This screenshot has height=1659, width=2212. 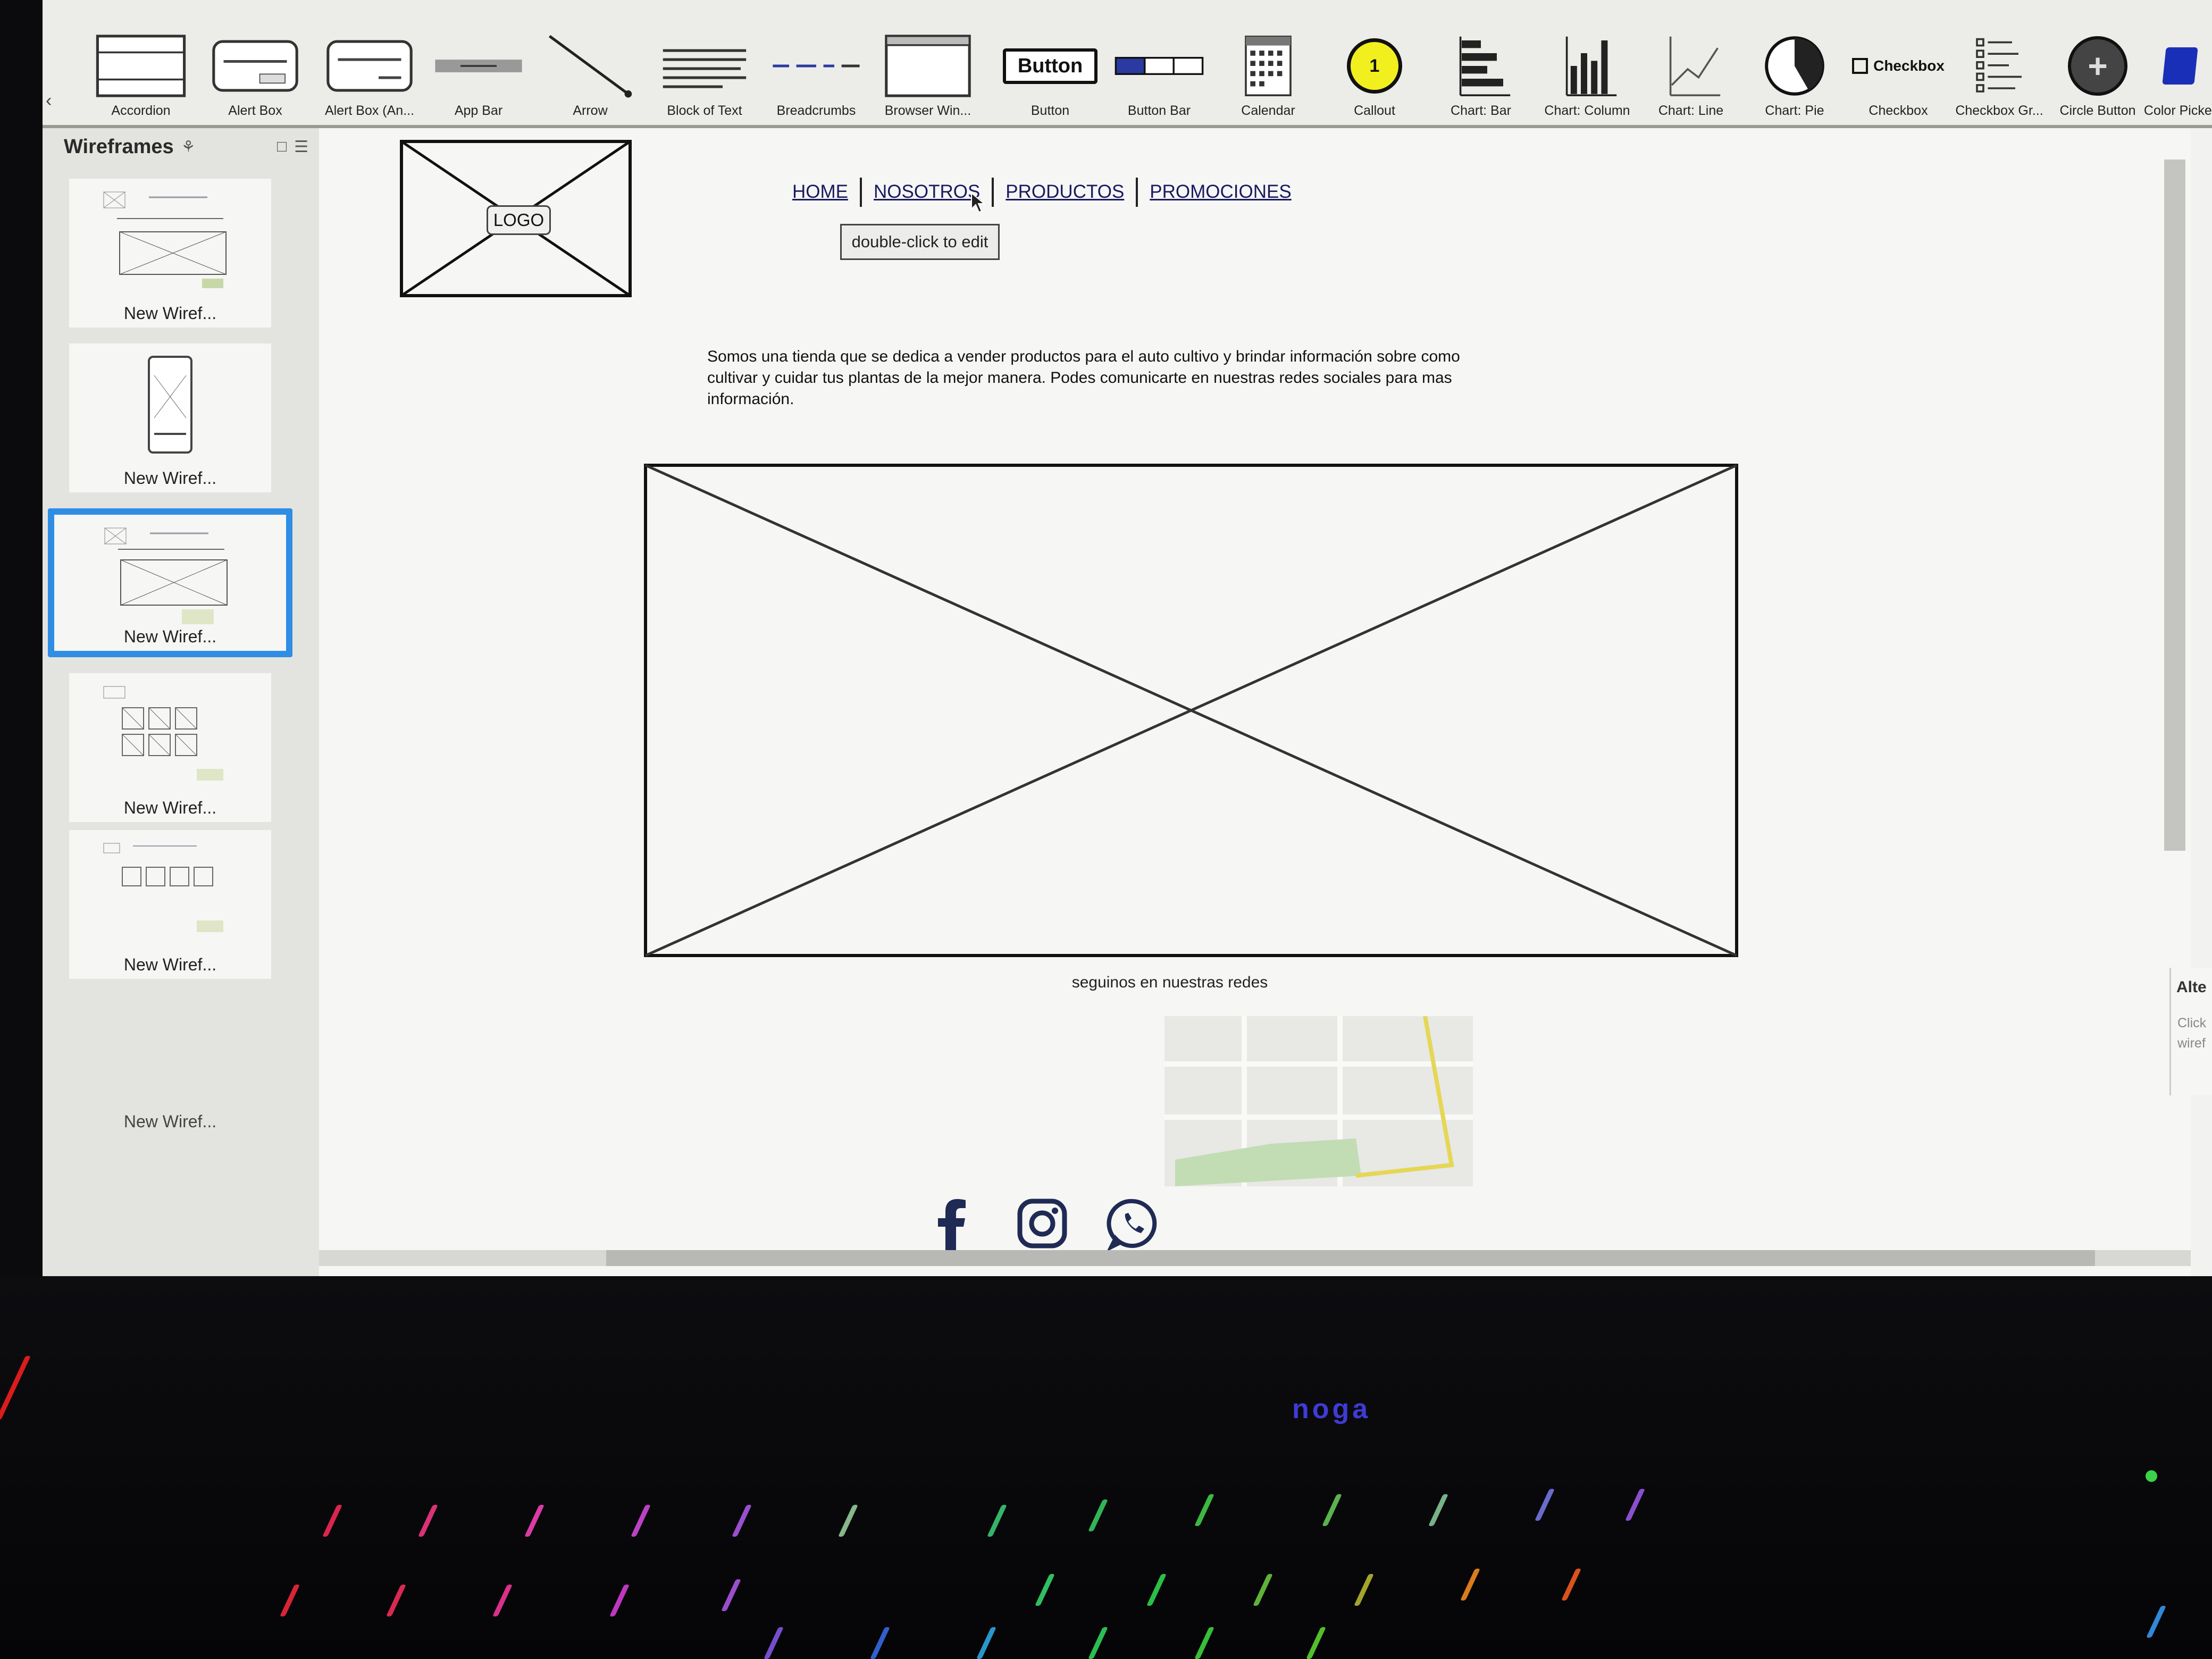 I want to click on nav-link-home: HOME, so click(x=826, y=192).